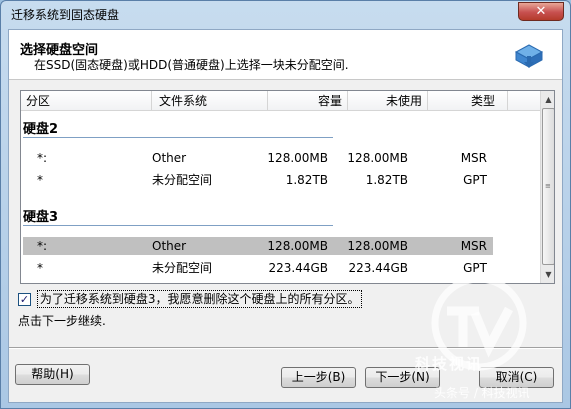 This screenshot has width=571, height=409. What do you see at coordinates (388, 101) in the screenshot?
I see `column-unused: 未使用` at bounding box center [388, 101].